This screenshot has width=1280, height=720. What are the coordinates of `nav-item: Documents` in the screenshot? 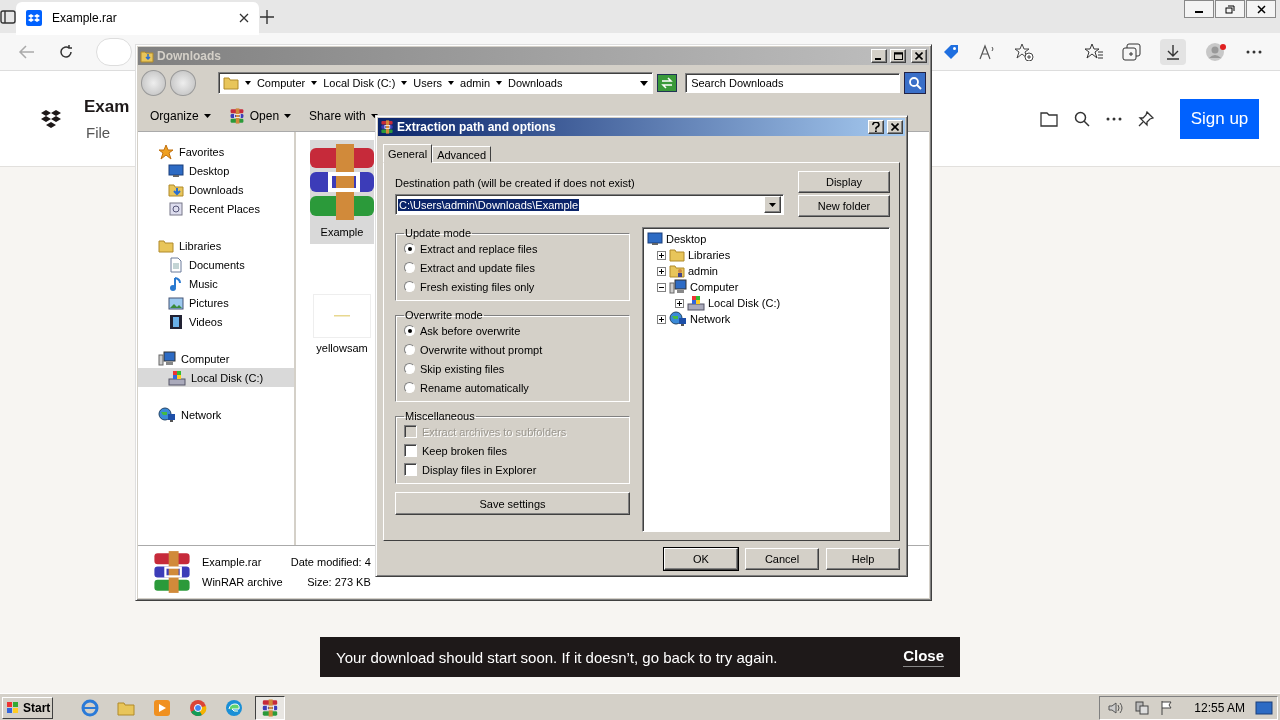 It's located at (216, 264).